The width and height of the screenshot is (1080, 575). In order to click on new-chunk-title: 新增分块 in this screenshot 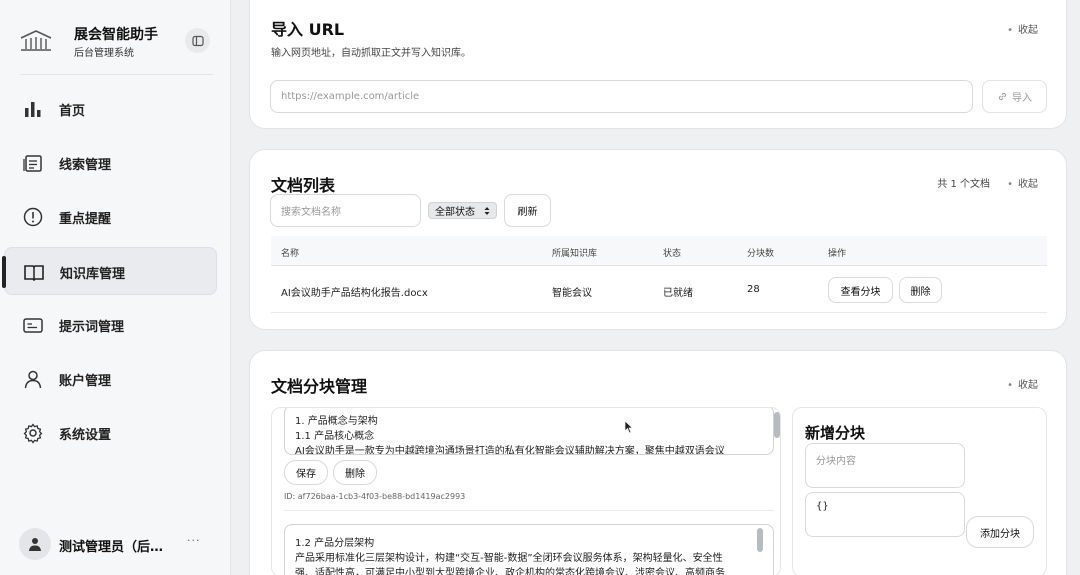, I will do `click(835, 433)`.